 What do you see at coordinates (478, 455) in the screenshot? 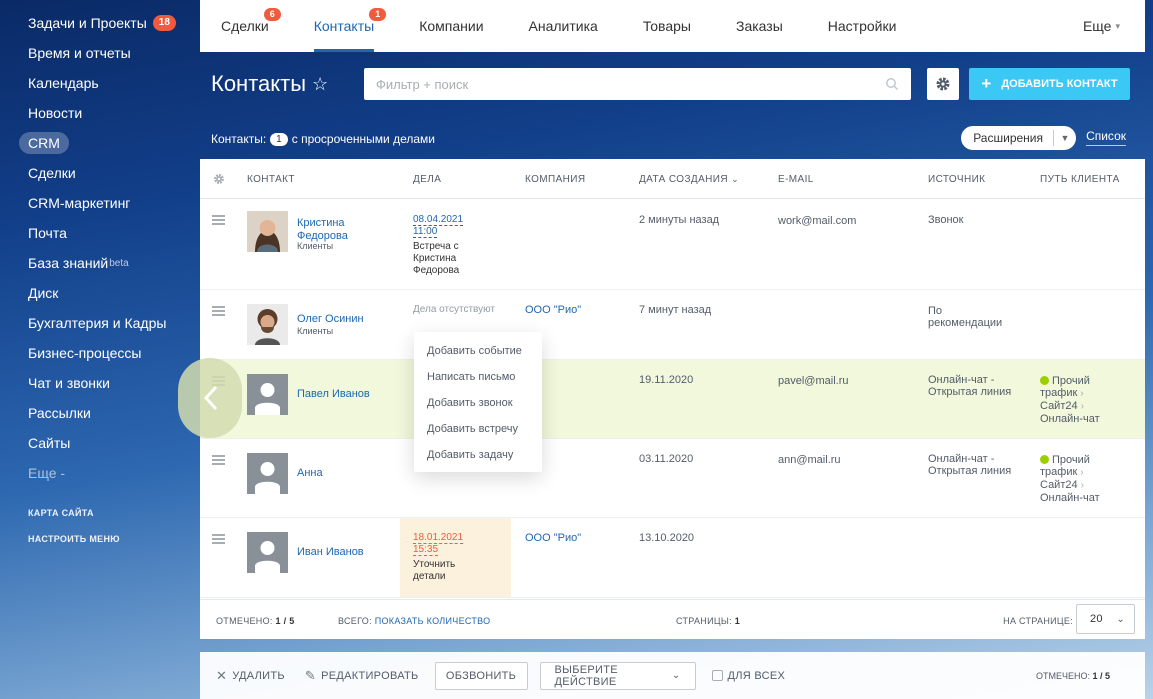
I see `menu-item-add-task: Добавить задачу` at bounding box center [478, 455].